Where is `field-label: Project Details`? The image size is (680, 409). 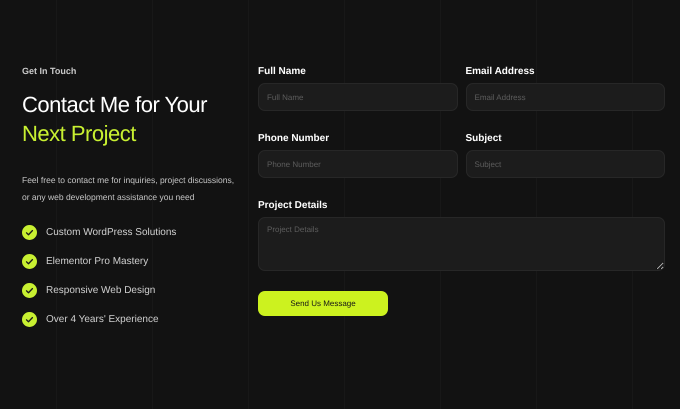 field-label: Project Details is located at coordinates (293, 205).